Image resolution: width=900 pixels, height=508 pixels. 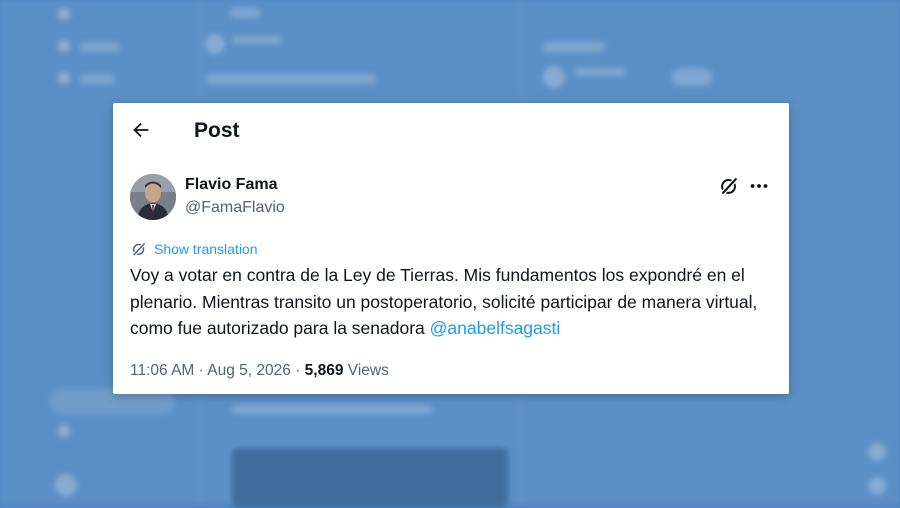 I want to click on avatar, so click(x=153, y=197).